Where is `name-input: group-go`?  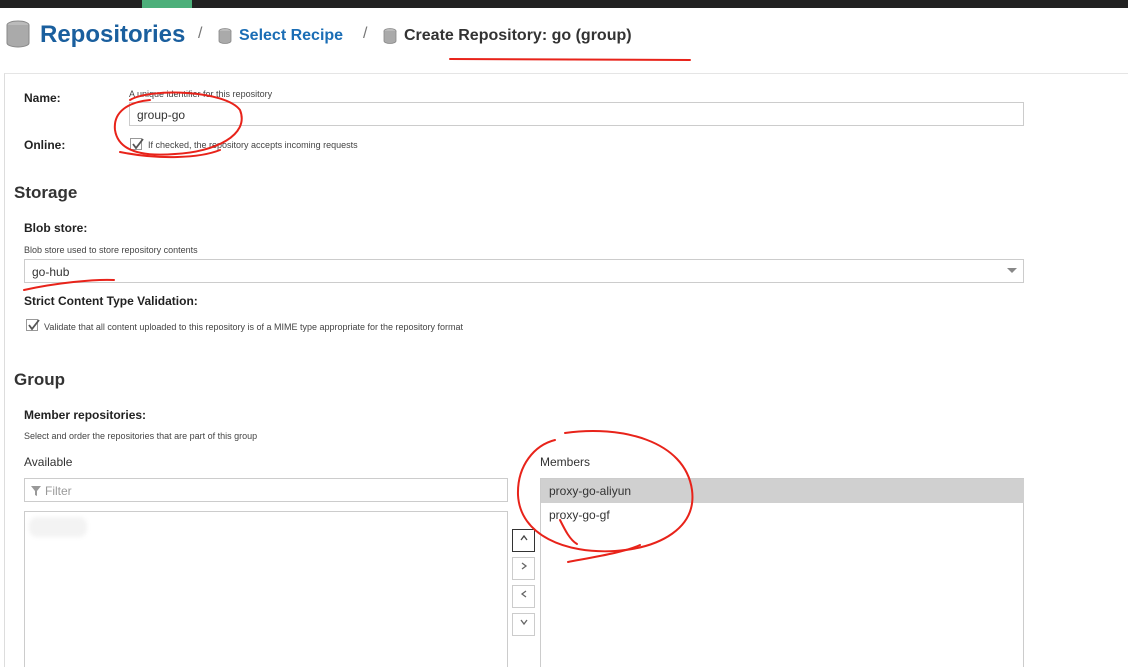 name-input: group-go is located at coordinates (576, 114).